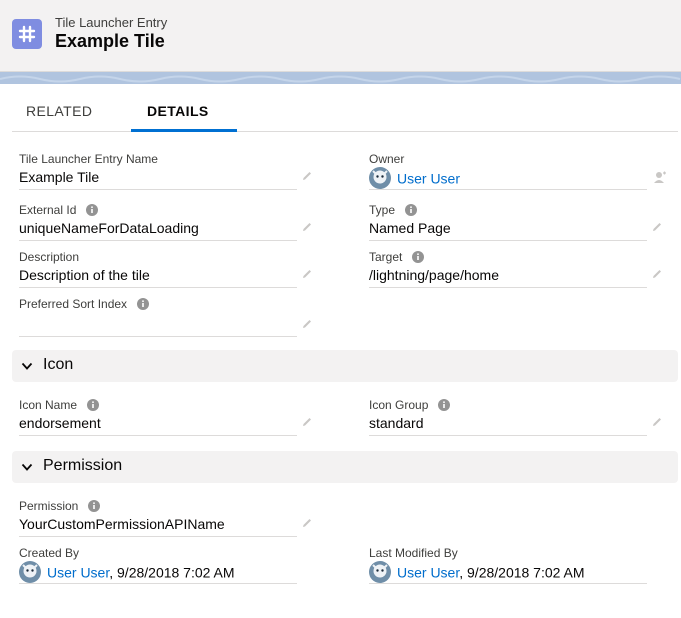  I want to click on tab-details: DETAILS, so click(178, 111).